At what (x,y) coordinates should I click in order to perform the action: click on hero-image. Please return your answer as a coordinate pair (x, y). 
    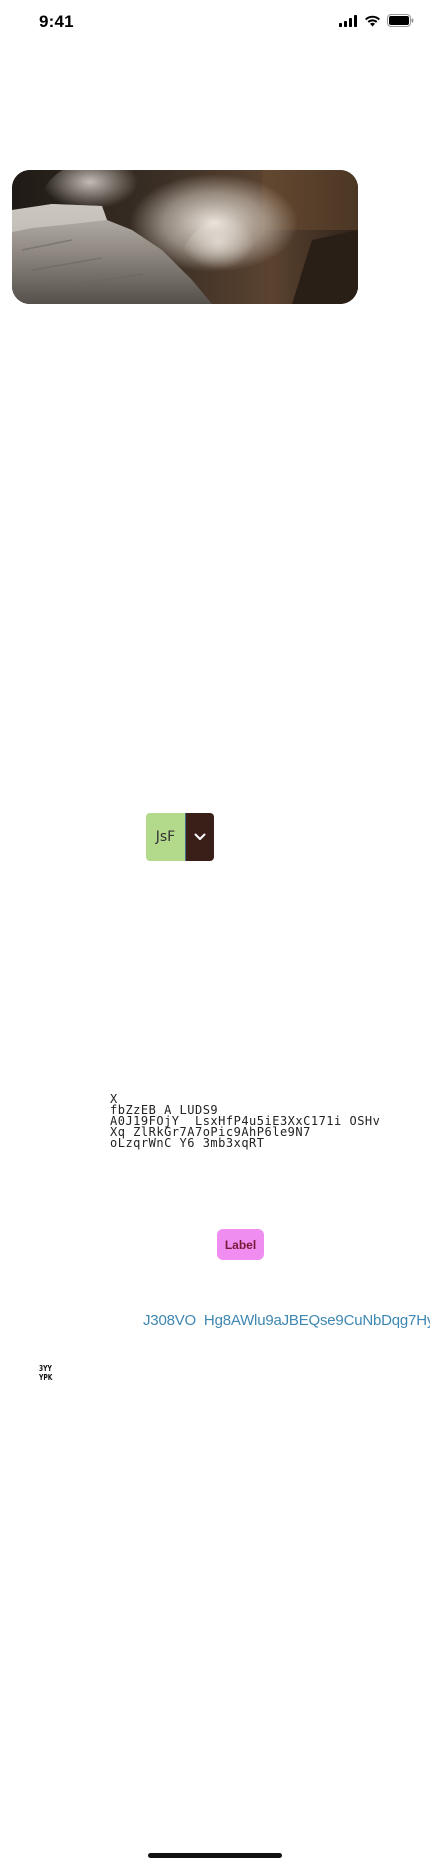
    Looking at the image, I should click on (185, 237).